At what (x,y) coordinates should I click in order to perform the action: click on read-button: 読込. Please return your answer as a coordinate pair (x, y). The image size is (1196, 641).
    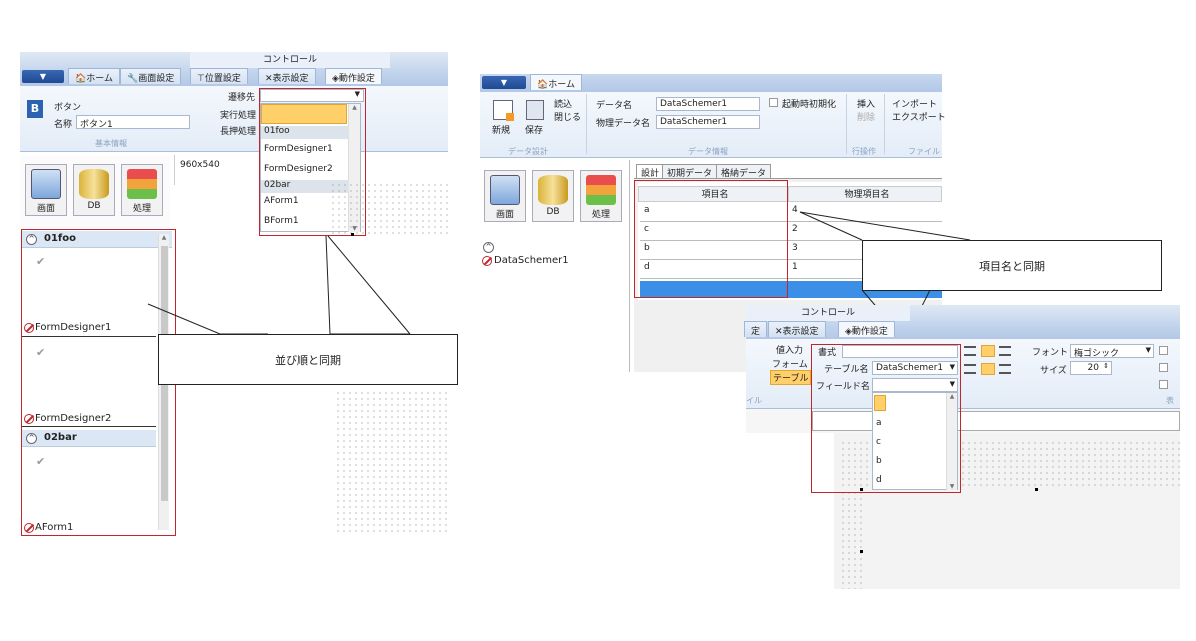
    Looking at the image, I should click on (563, 103).